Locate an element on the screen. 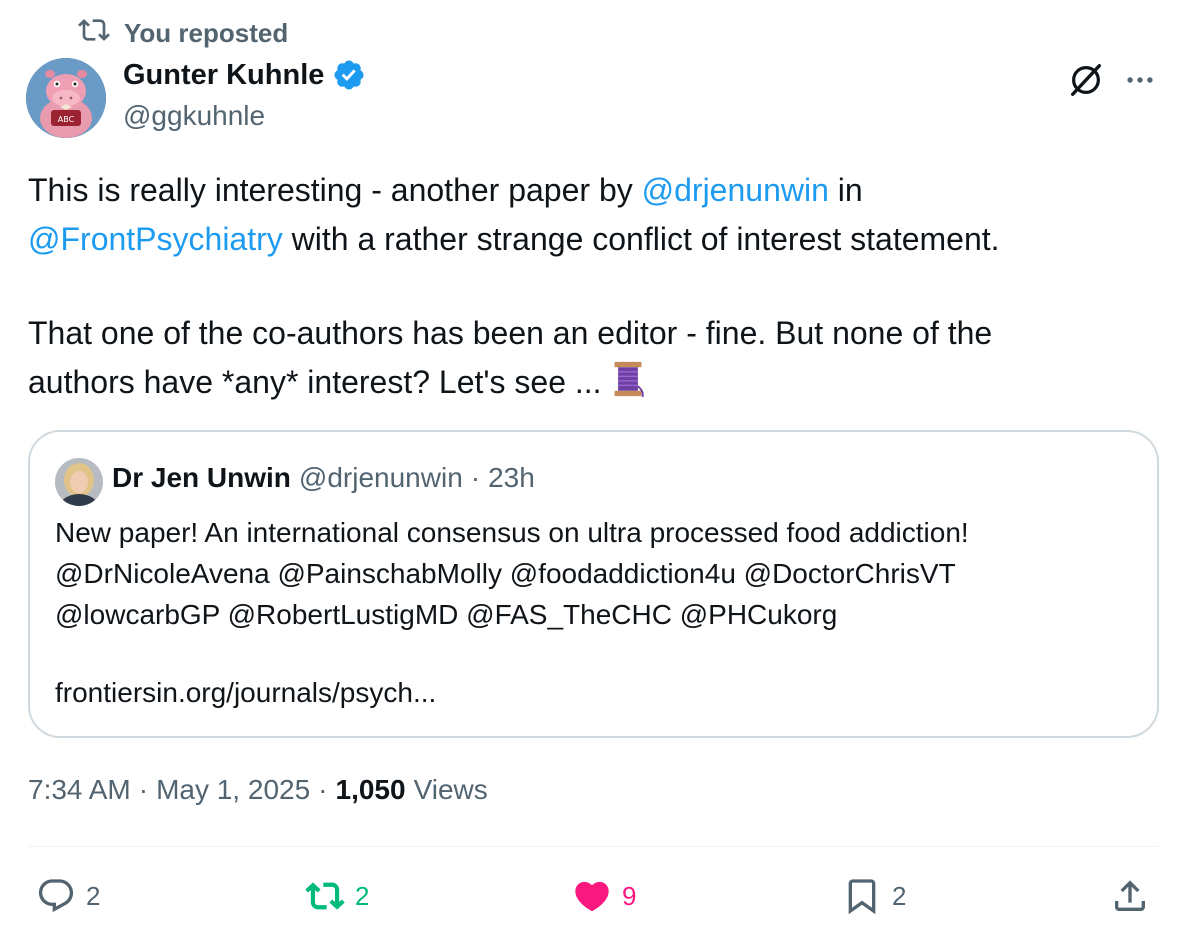  like-count: 9 is located at coordinates (629, 895).